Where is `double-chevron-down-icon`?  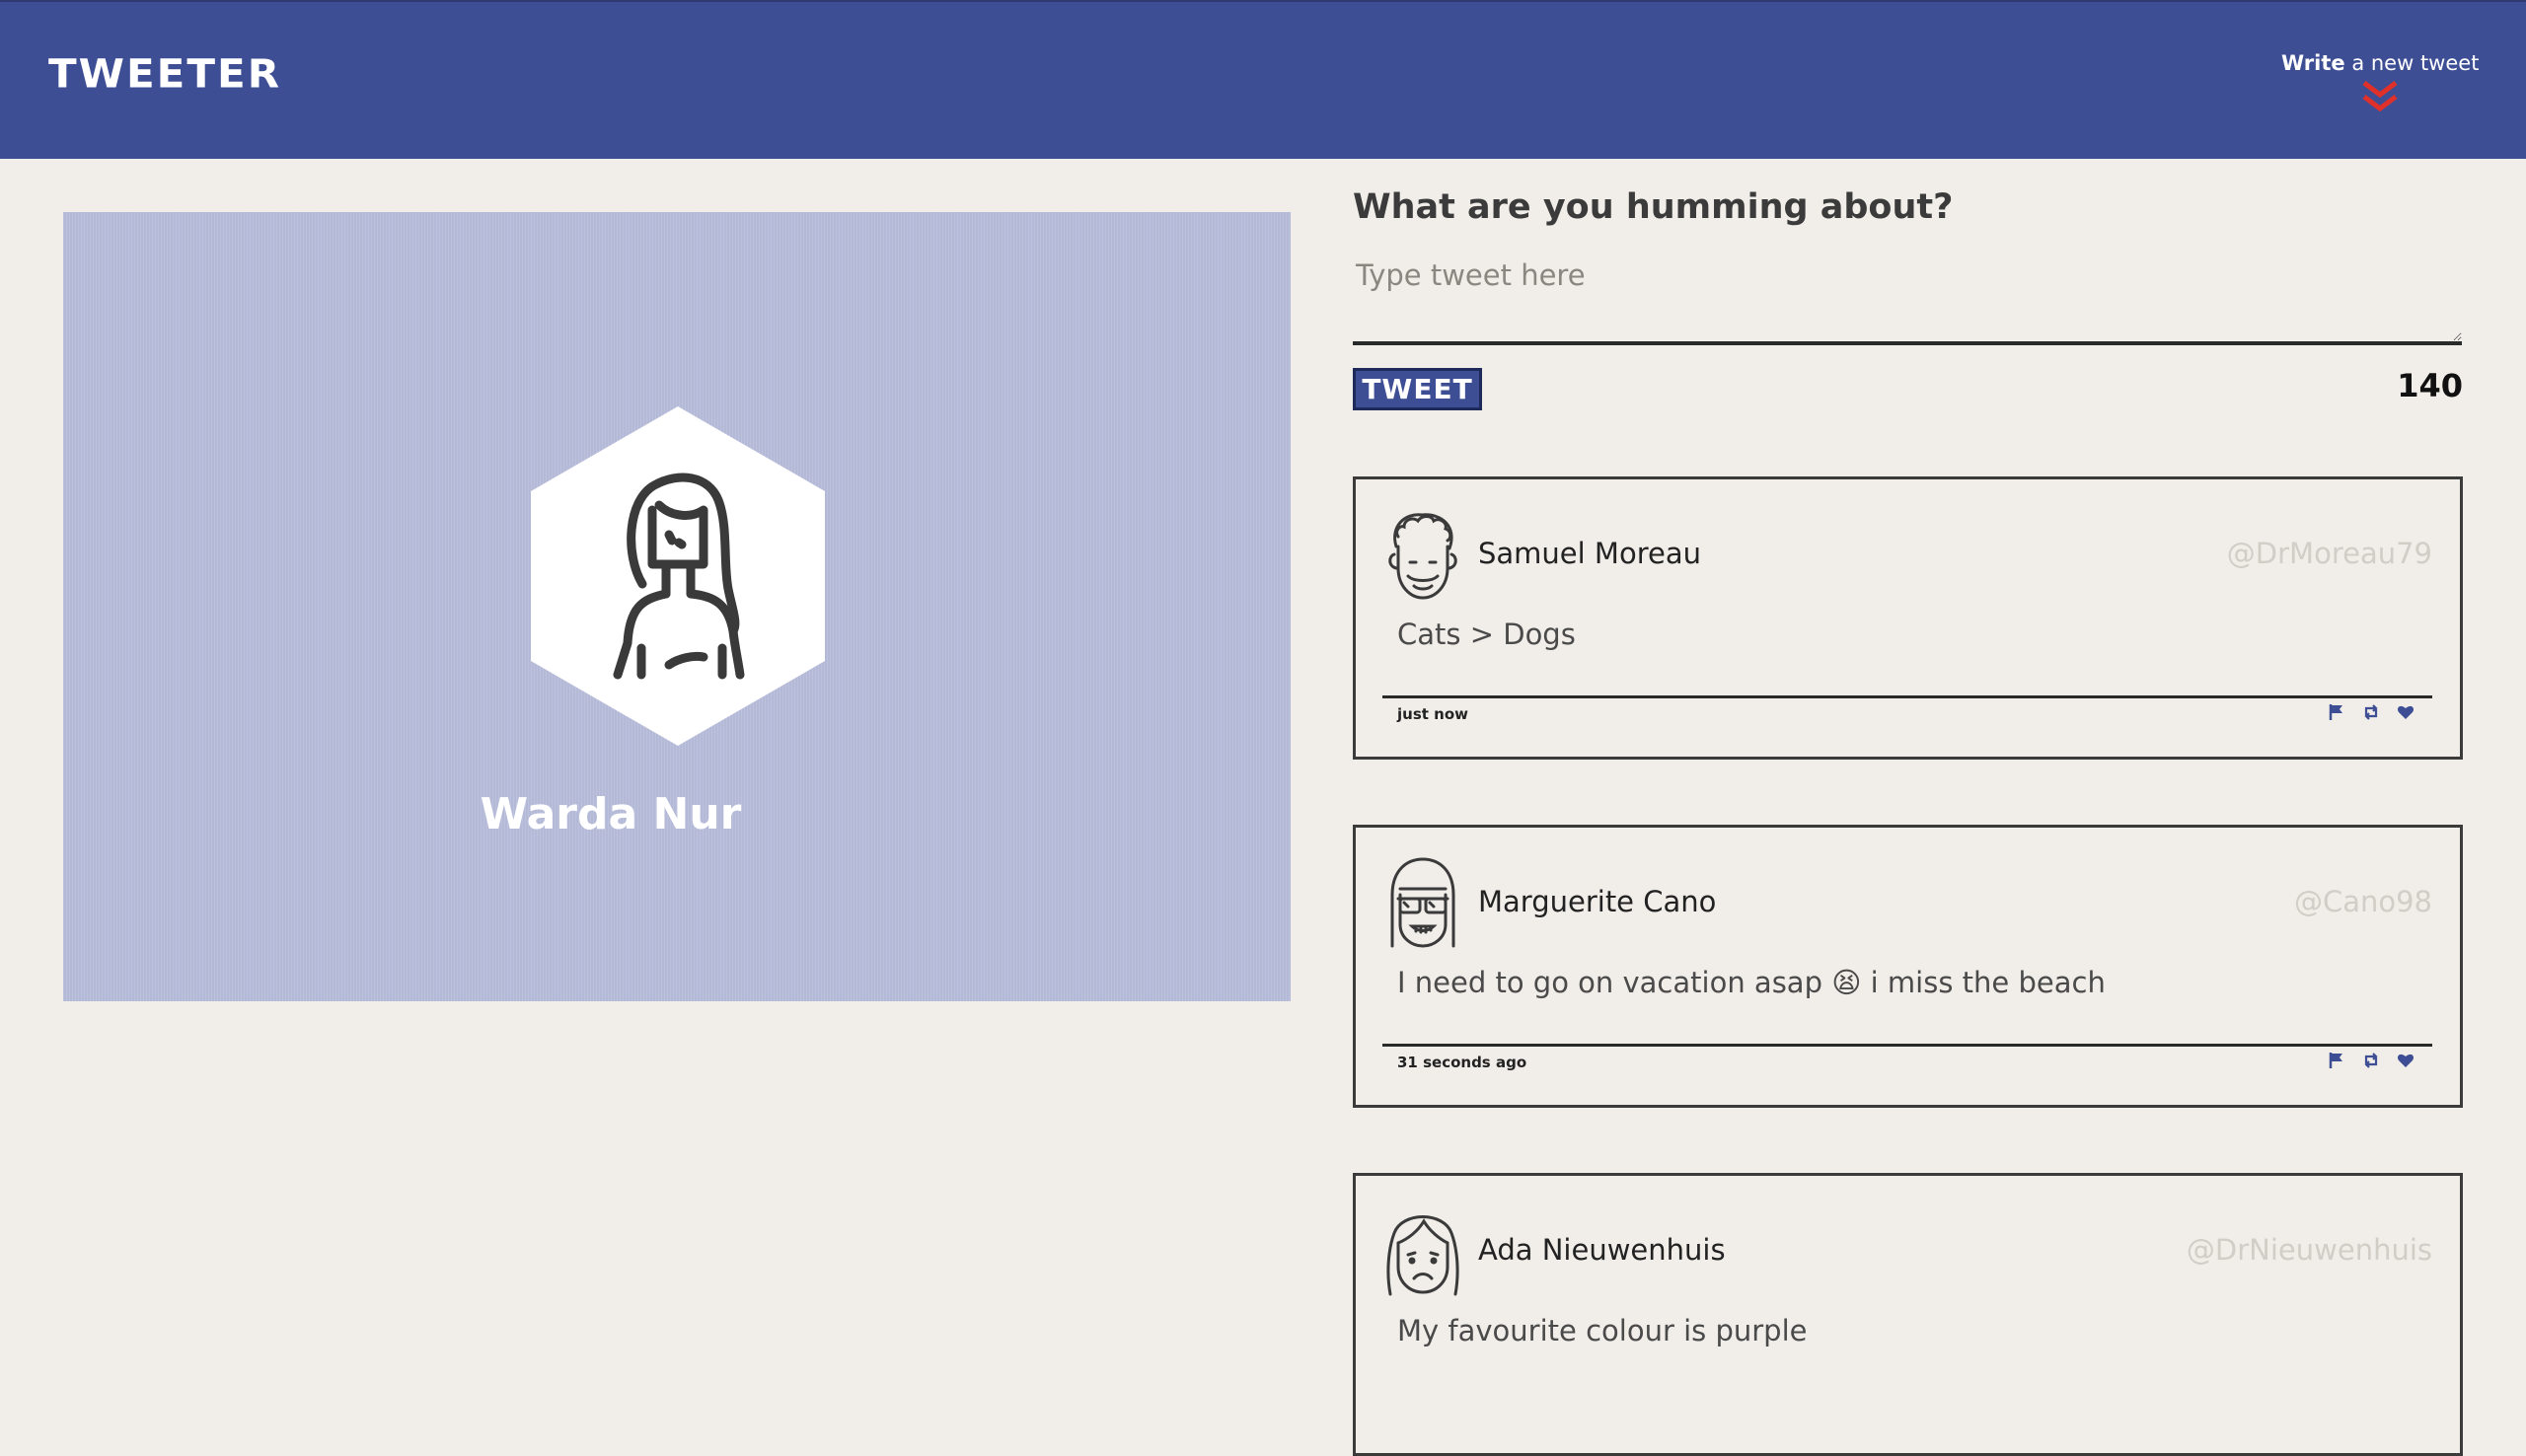 double-chevron-down-icon is located at coordinates (2380, 96).